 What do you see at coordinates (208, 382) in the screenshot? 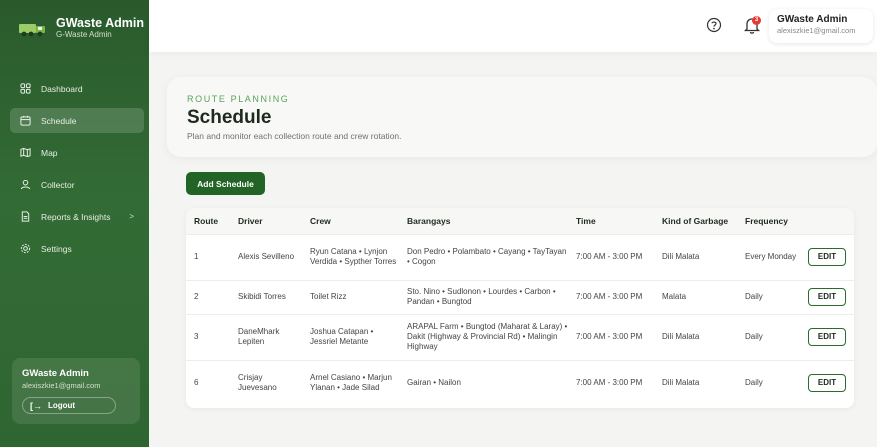
I see `cell-route: 6` at bounding box center [208, 382].